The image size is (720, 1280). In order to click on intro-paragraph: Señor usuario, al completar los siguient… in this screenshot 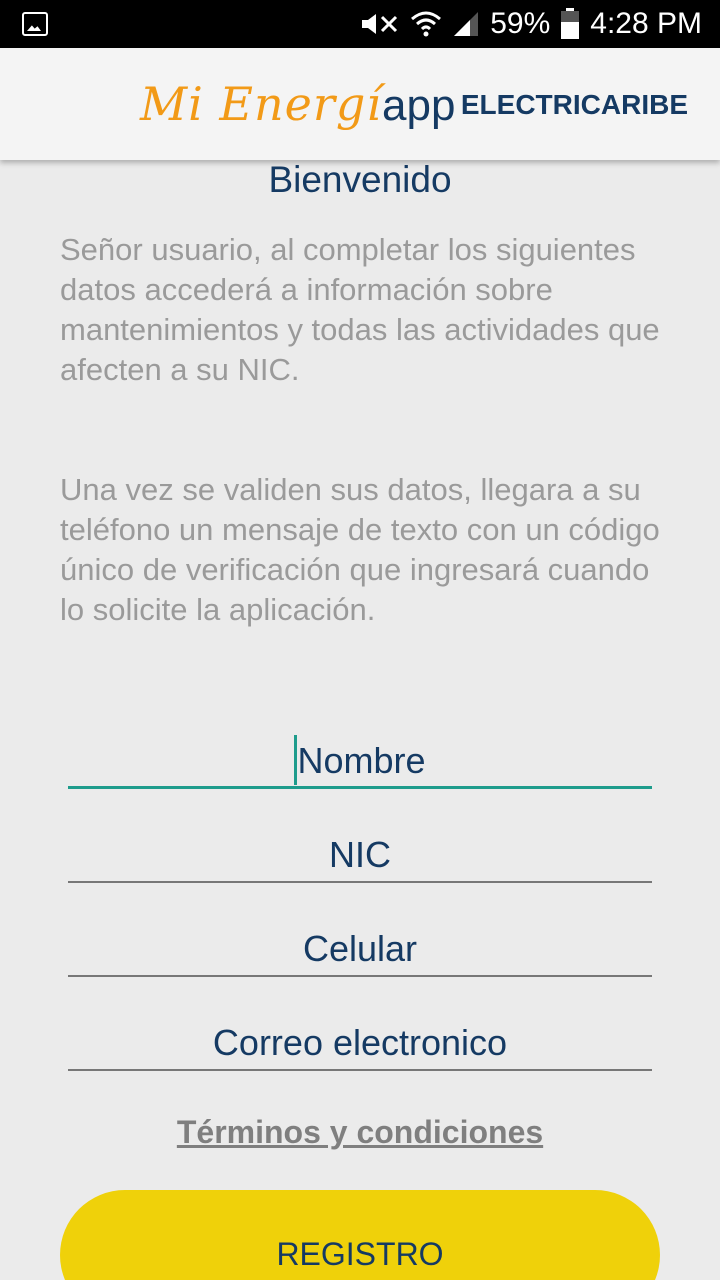, I will do `click(360, 309)`.